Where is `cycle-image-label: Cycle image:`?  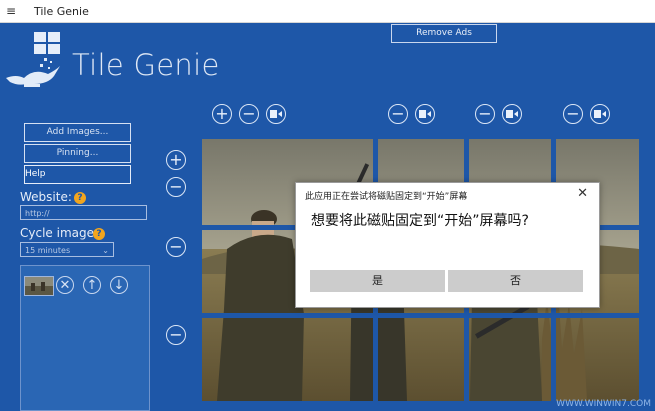
cycle-image-label: Cycle image: is located at coordinates (59, 233).